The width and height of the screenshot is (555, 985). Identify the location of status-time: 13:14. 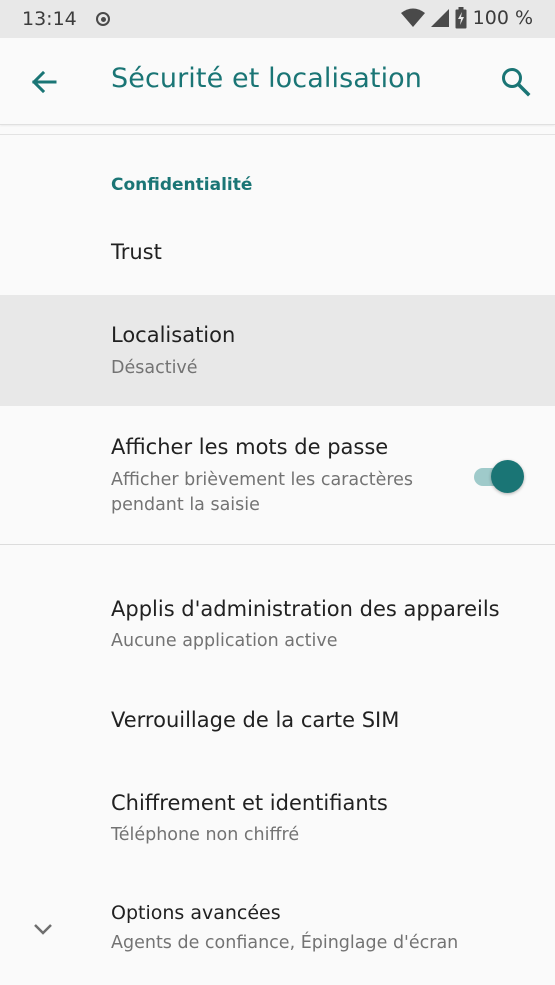
(49, 19).